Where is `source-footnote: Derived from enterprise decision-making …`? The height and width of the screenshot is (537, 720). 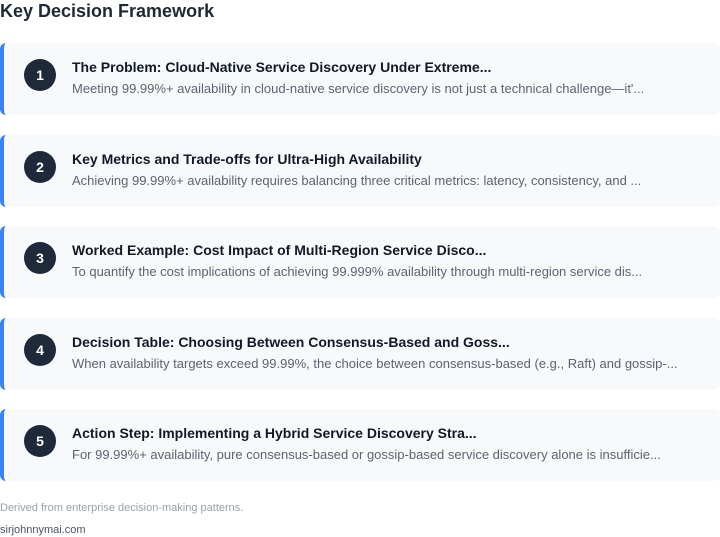 source-footnote: Derived from enterprise decision-making … is located at coordinates (122, 508).